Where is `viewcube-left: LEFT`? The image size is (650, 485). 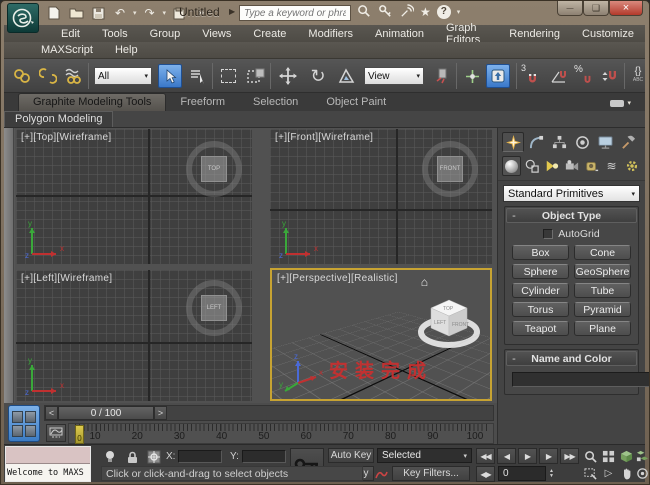
viewcube-left: LEFT is located at coordinates (214, 308).